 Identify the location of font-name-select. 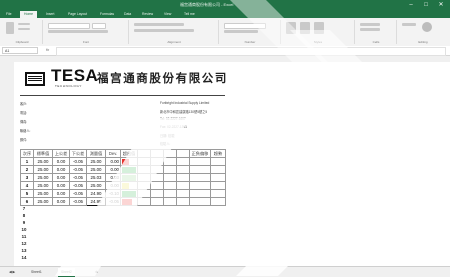
(69, 26).